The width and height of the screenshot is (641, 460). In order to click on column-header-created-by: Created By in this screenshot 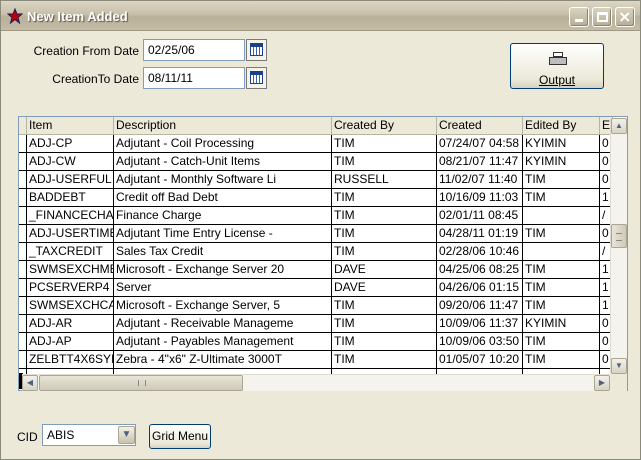, I will do `click(384, 126)`.